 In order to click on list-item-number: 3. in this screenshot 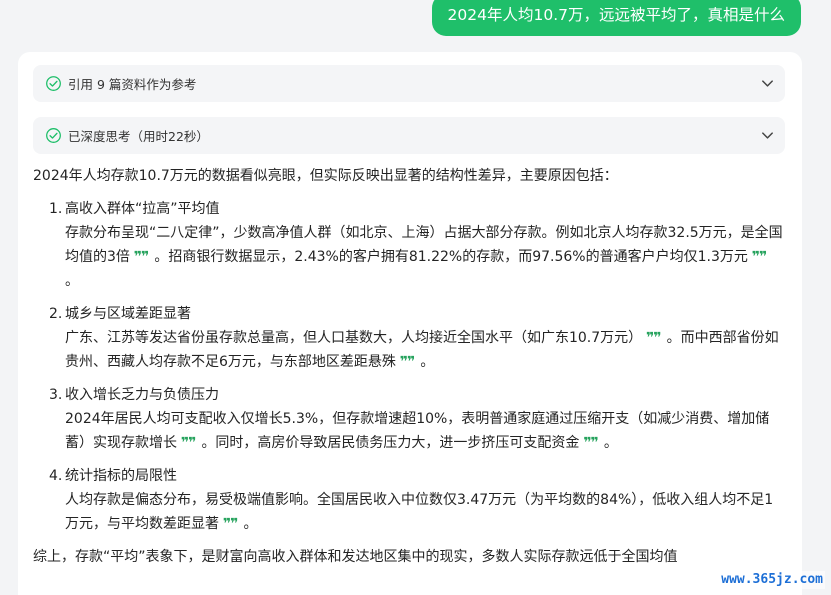, I will do `click(56, 395)`.